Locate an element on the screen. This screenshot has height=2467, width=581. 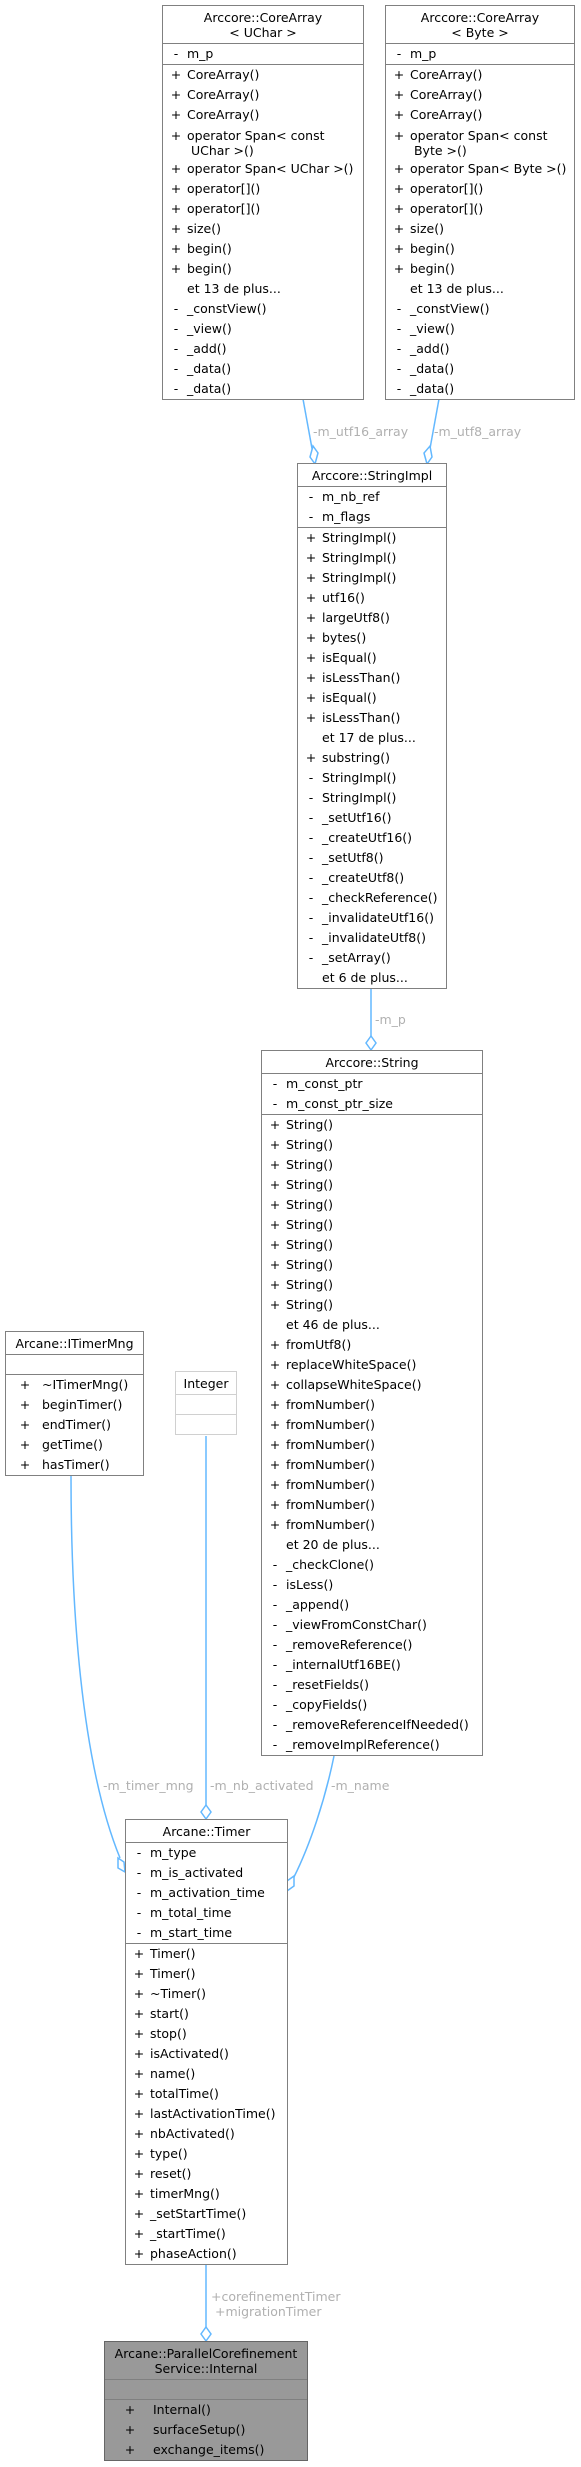
method-row: + exchange_items() is located at coordinates (206, 2450).